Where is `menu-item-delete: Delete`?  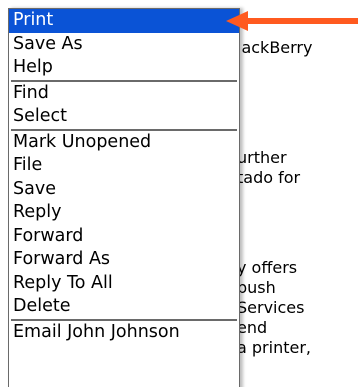
menu-item-delete: Delete is located at coordinates (124, 307).